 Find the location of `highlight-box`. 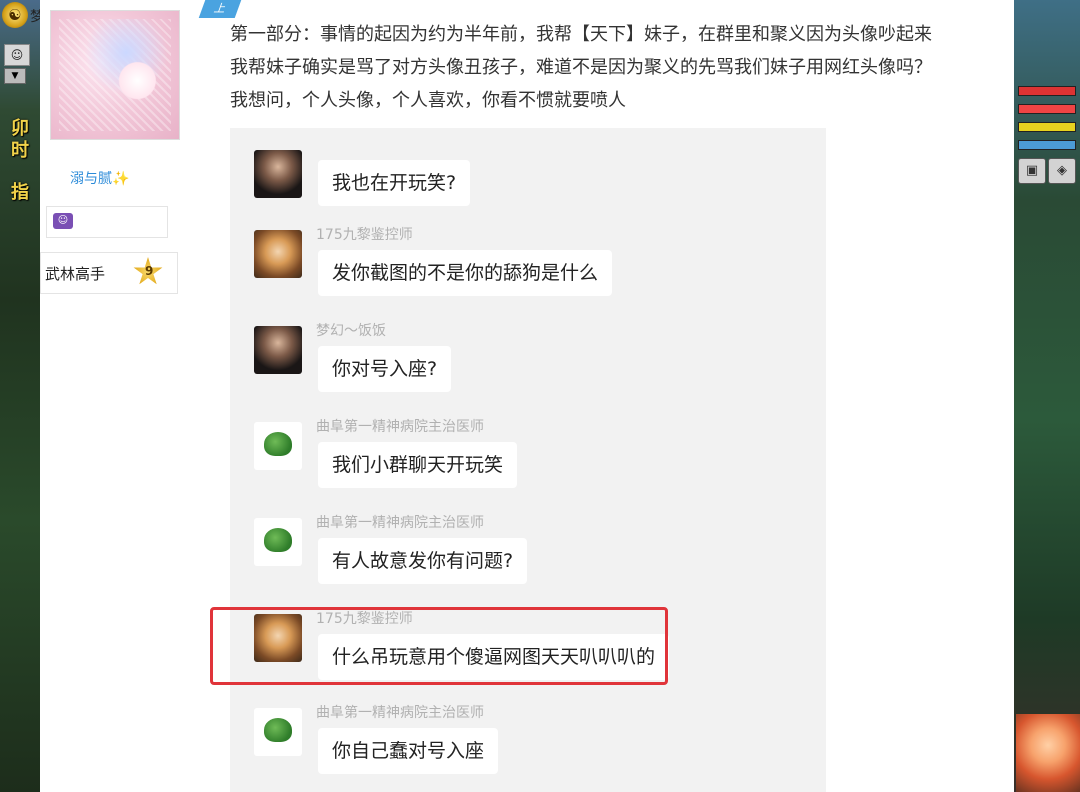

highlight-box is located at coordinates (439, 646).